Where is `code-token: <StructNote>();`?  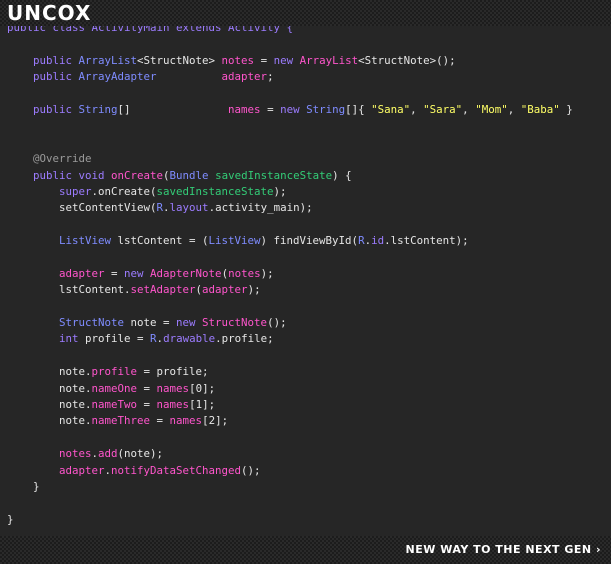
code-token: <StructNote>(); is located at coordinates (407, 60).